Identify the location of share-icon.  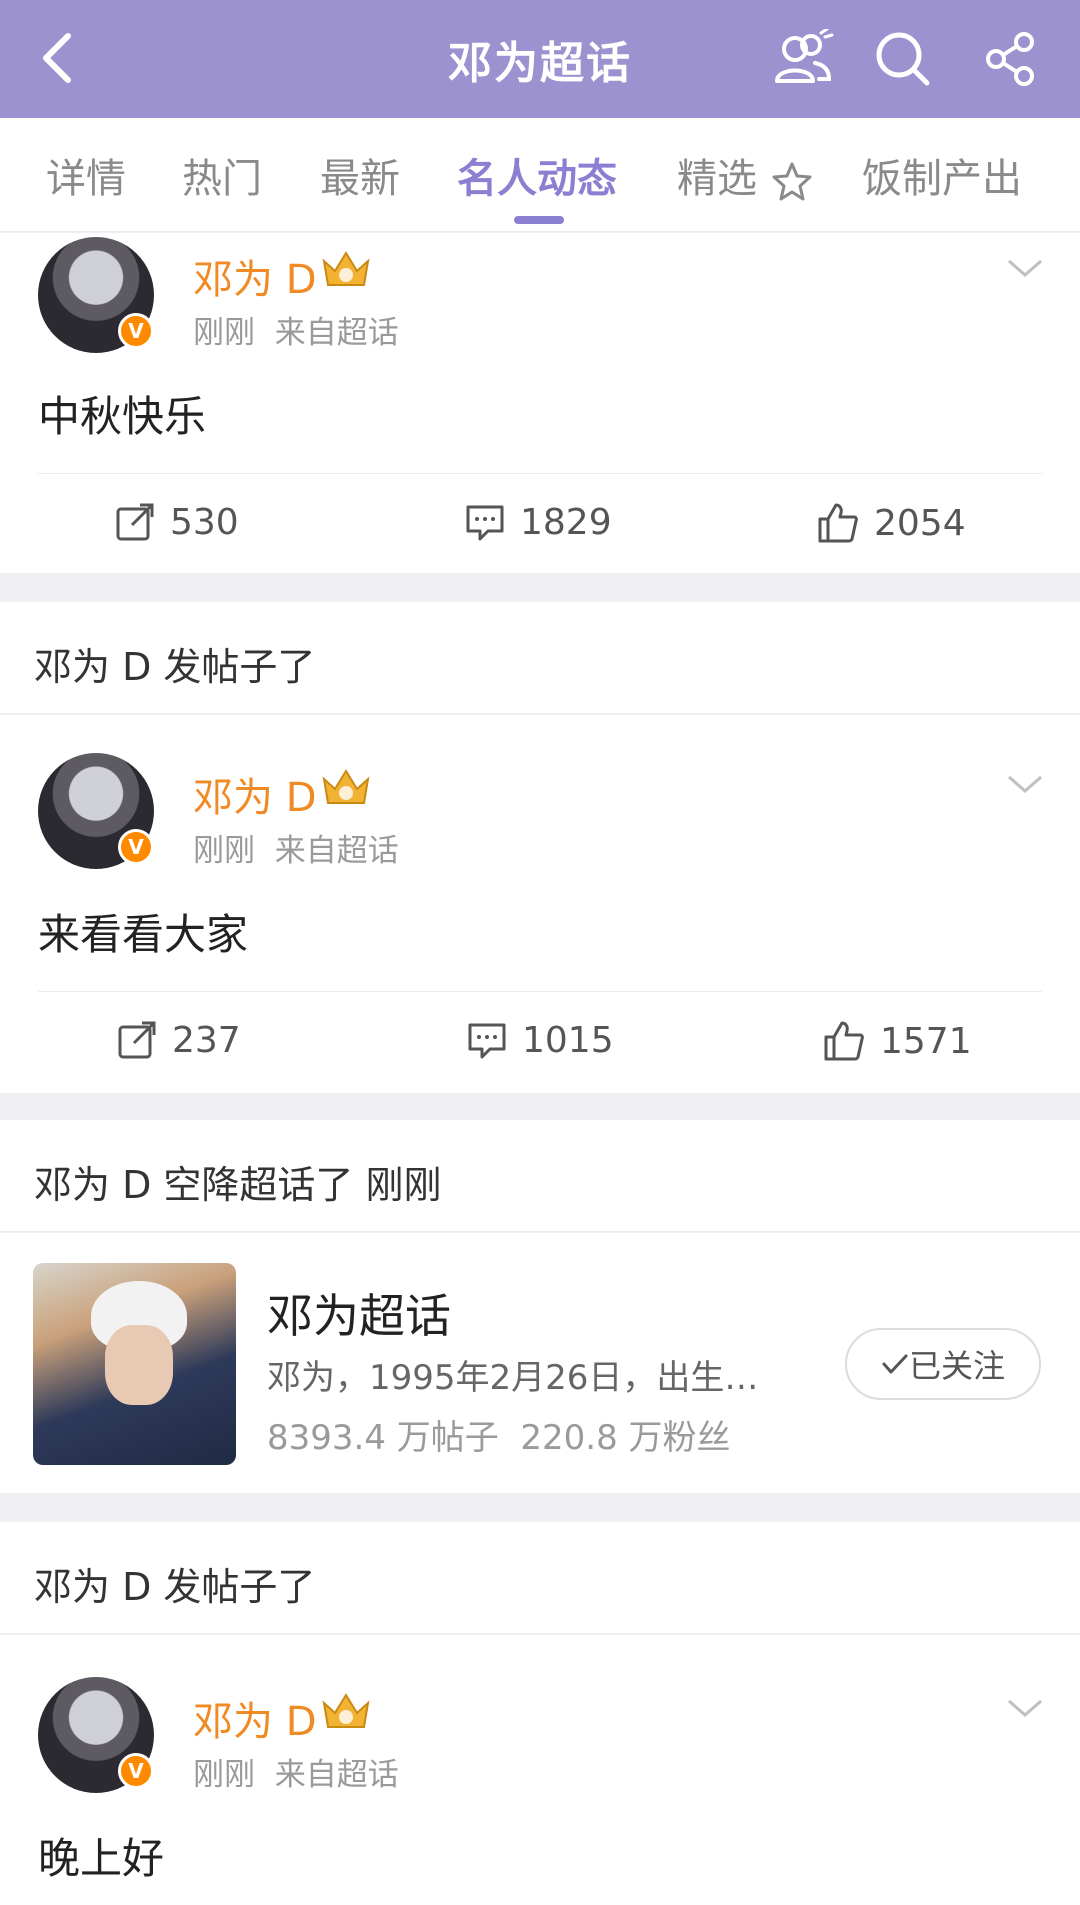
(1010, 59).